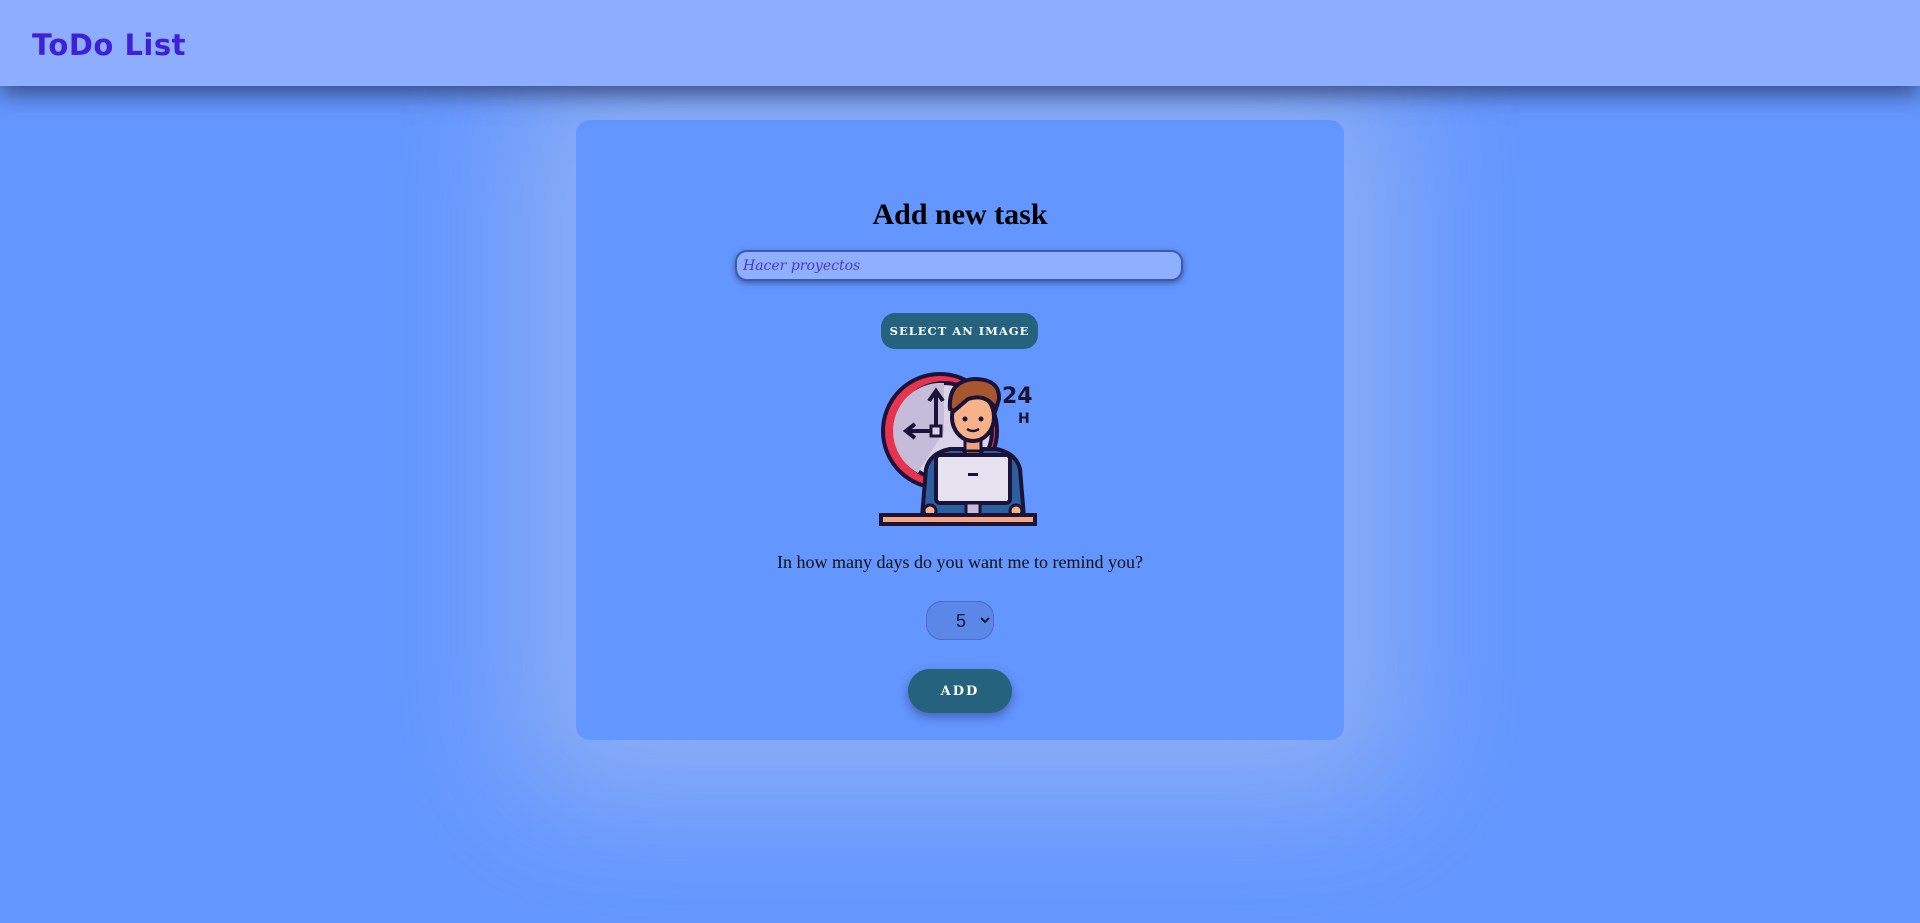 This screenshot has width=1920, height=923. What do you see at coordinates (960, 214) in the screenshot?
I see `page-title: Add new task` at bounding box center [960, 214].